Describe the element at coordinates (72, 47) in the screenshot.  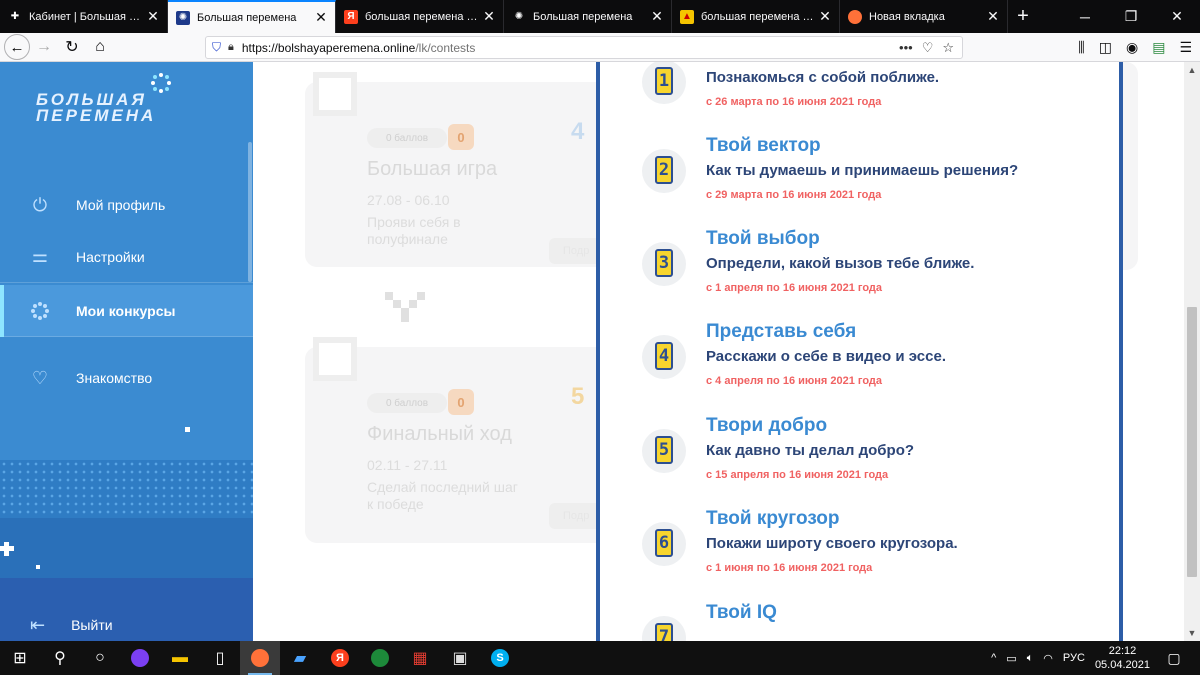
I see `reload-button: ↻` at that location.